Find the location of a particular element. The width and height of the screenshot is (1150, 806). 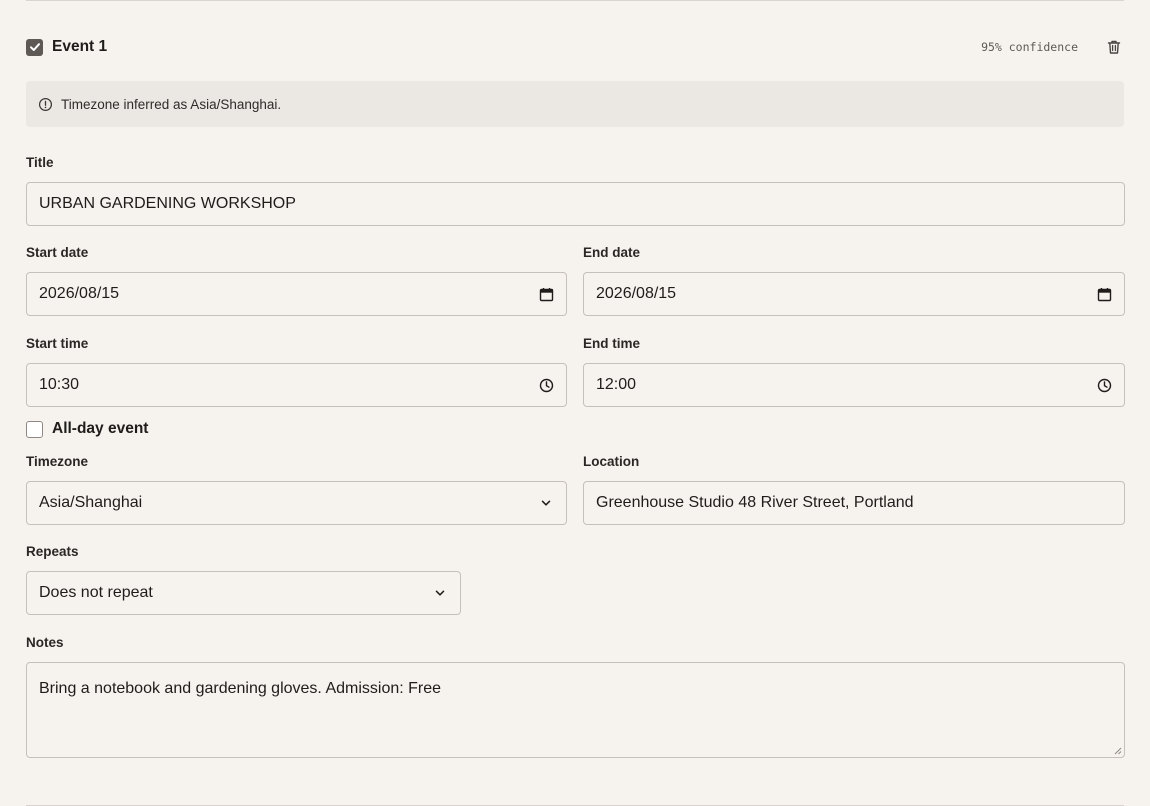

location-label: Location is located at coordinates (611, 461).